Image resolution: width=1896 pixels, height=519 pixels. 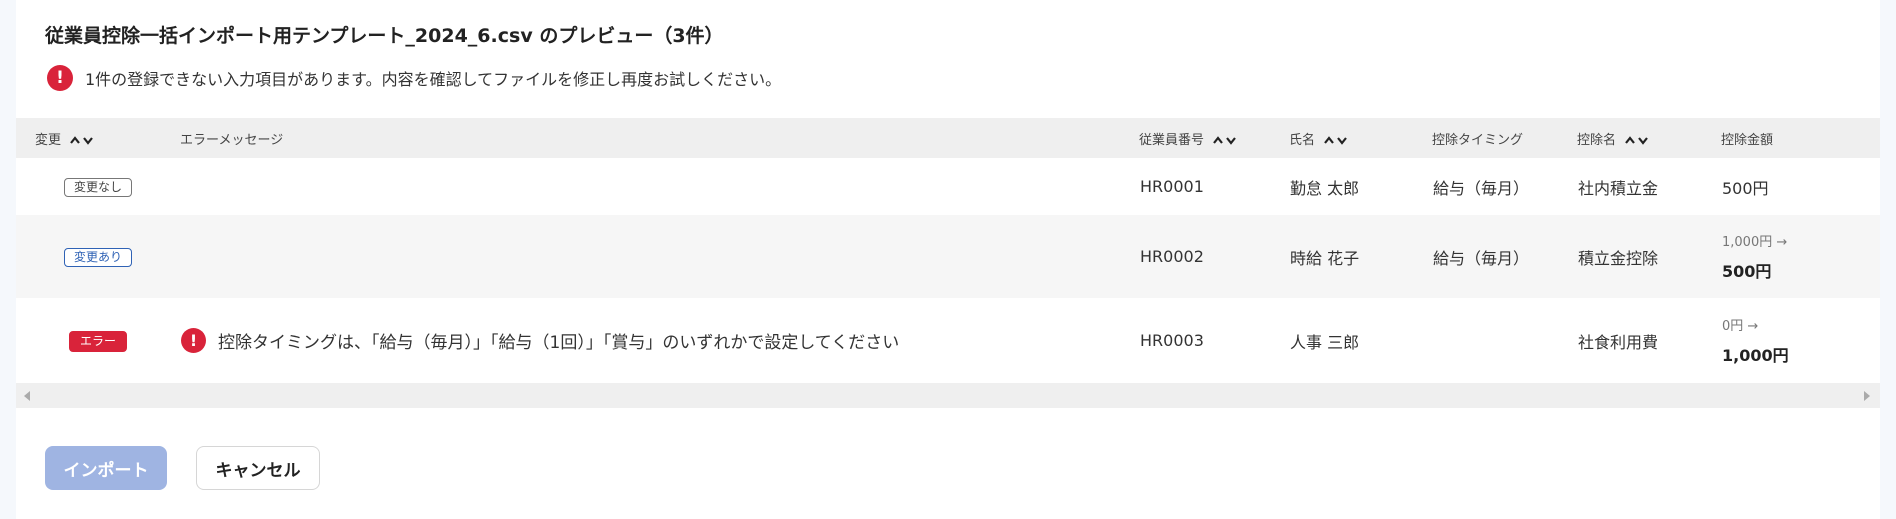 What do you see at coordinates (1867, 396) in the screenshot?
I see `scroll-right-icon` at bounding box center [1867, 396].